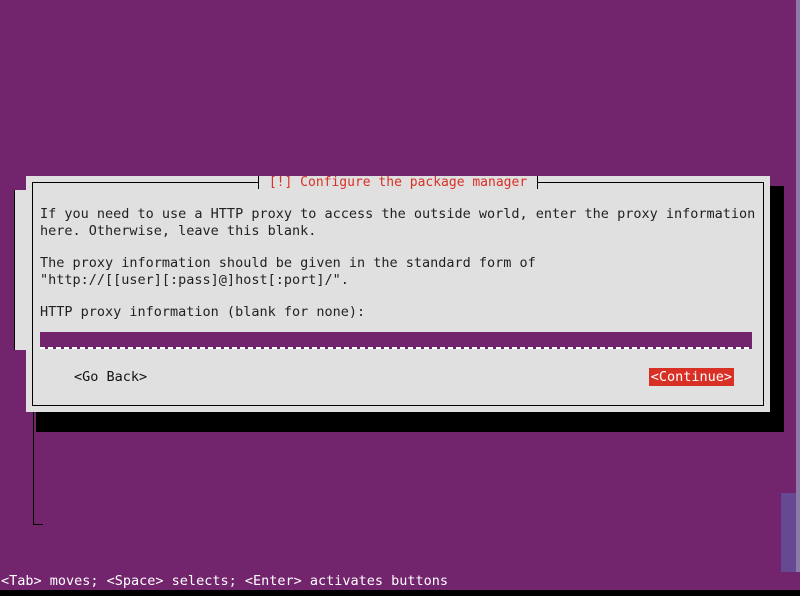 This screenshot has width=800, height=596. Describe the element at coordinates (798, 286) in the screenshot. I see `screen-right-edge` at that location.